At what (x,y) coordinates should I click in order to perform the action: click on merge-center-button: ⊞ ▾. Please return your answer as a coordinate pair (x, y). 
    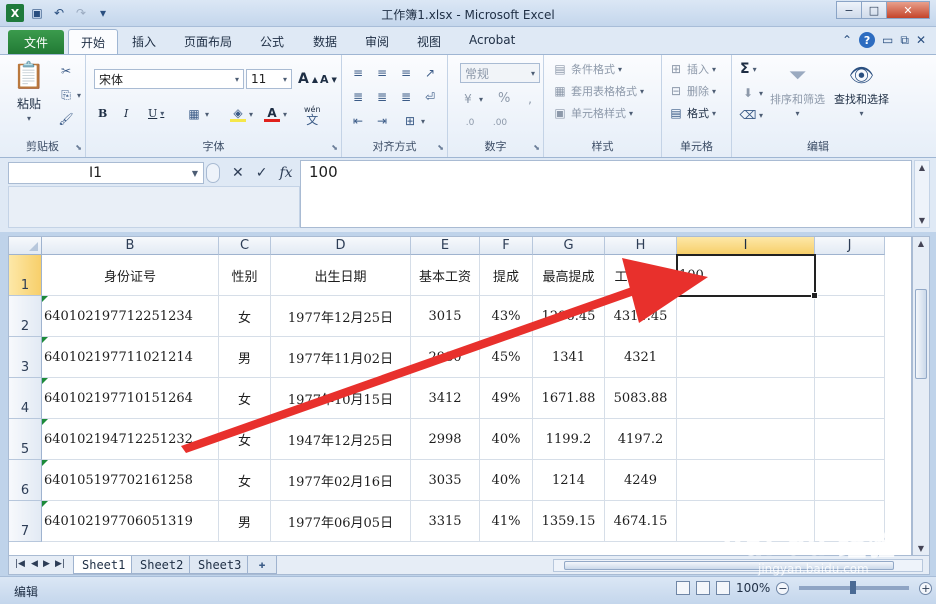
    Looking at the image, I should click on (413, 121).